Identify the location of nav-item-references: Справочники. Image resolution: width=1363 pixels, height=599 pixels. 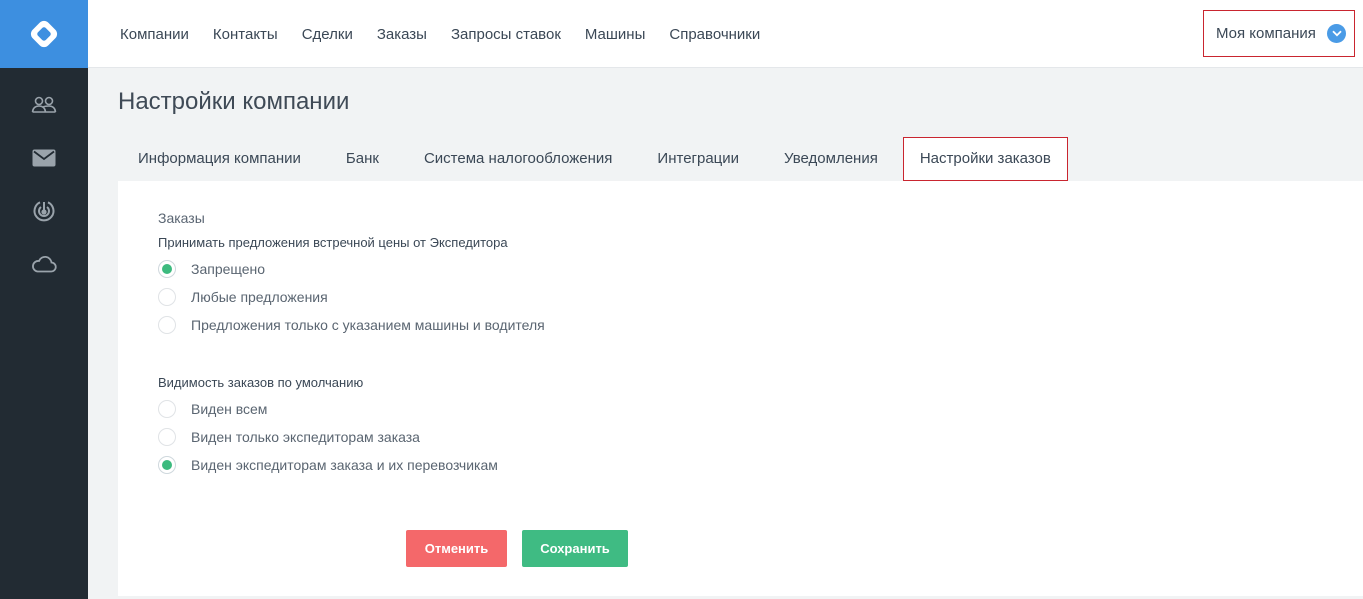
(714, 34).